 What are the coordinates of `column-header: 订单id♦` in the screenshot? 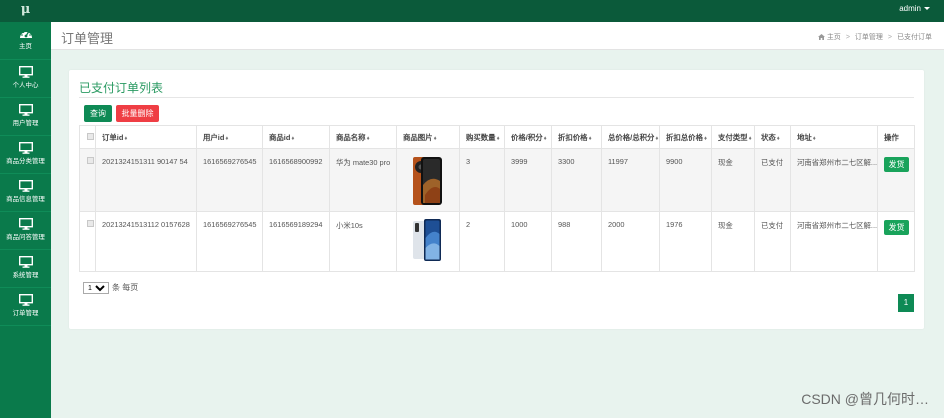 It's located at (146, 137).